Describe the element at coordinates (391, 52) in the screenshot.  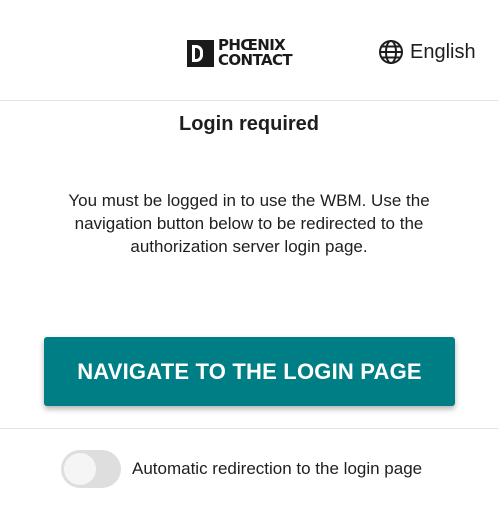
I see `globe-icon` at that location.